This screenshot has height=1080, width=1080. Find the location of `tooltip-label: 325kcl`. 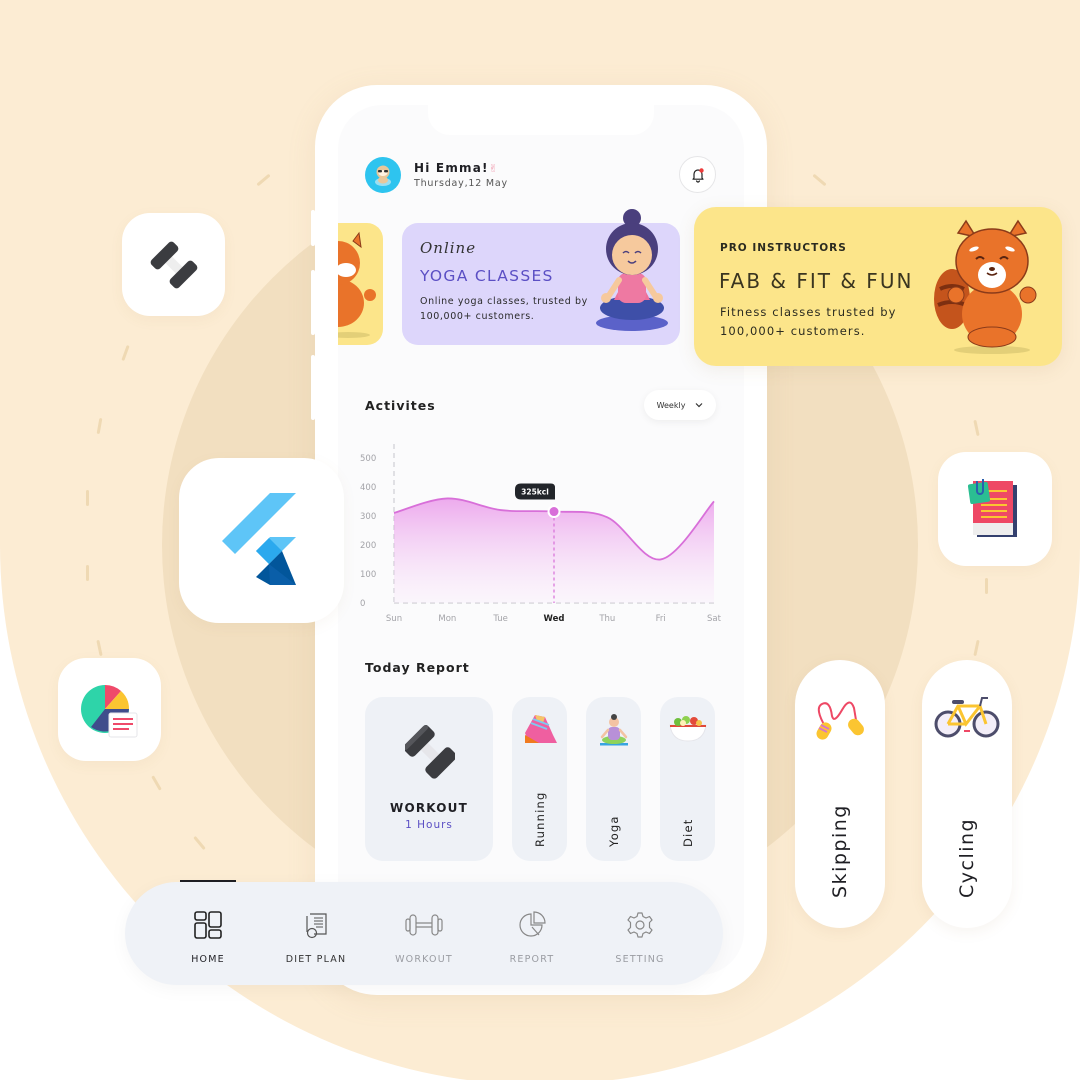

tooltip-label: 325kcl is located at coordinates (535, 492).